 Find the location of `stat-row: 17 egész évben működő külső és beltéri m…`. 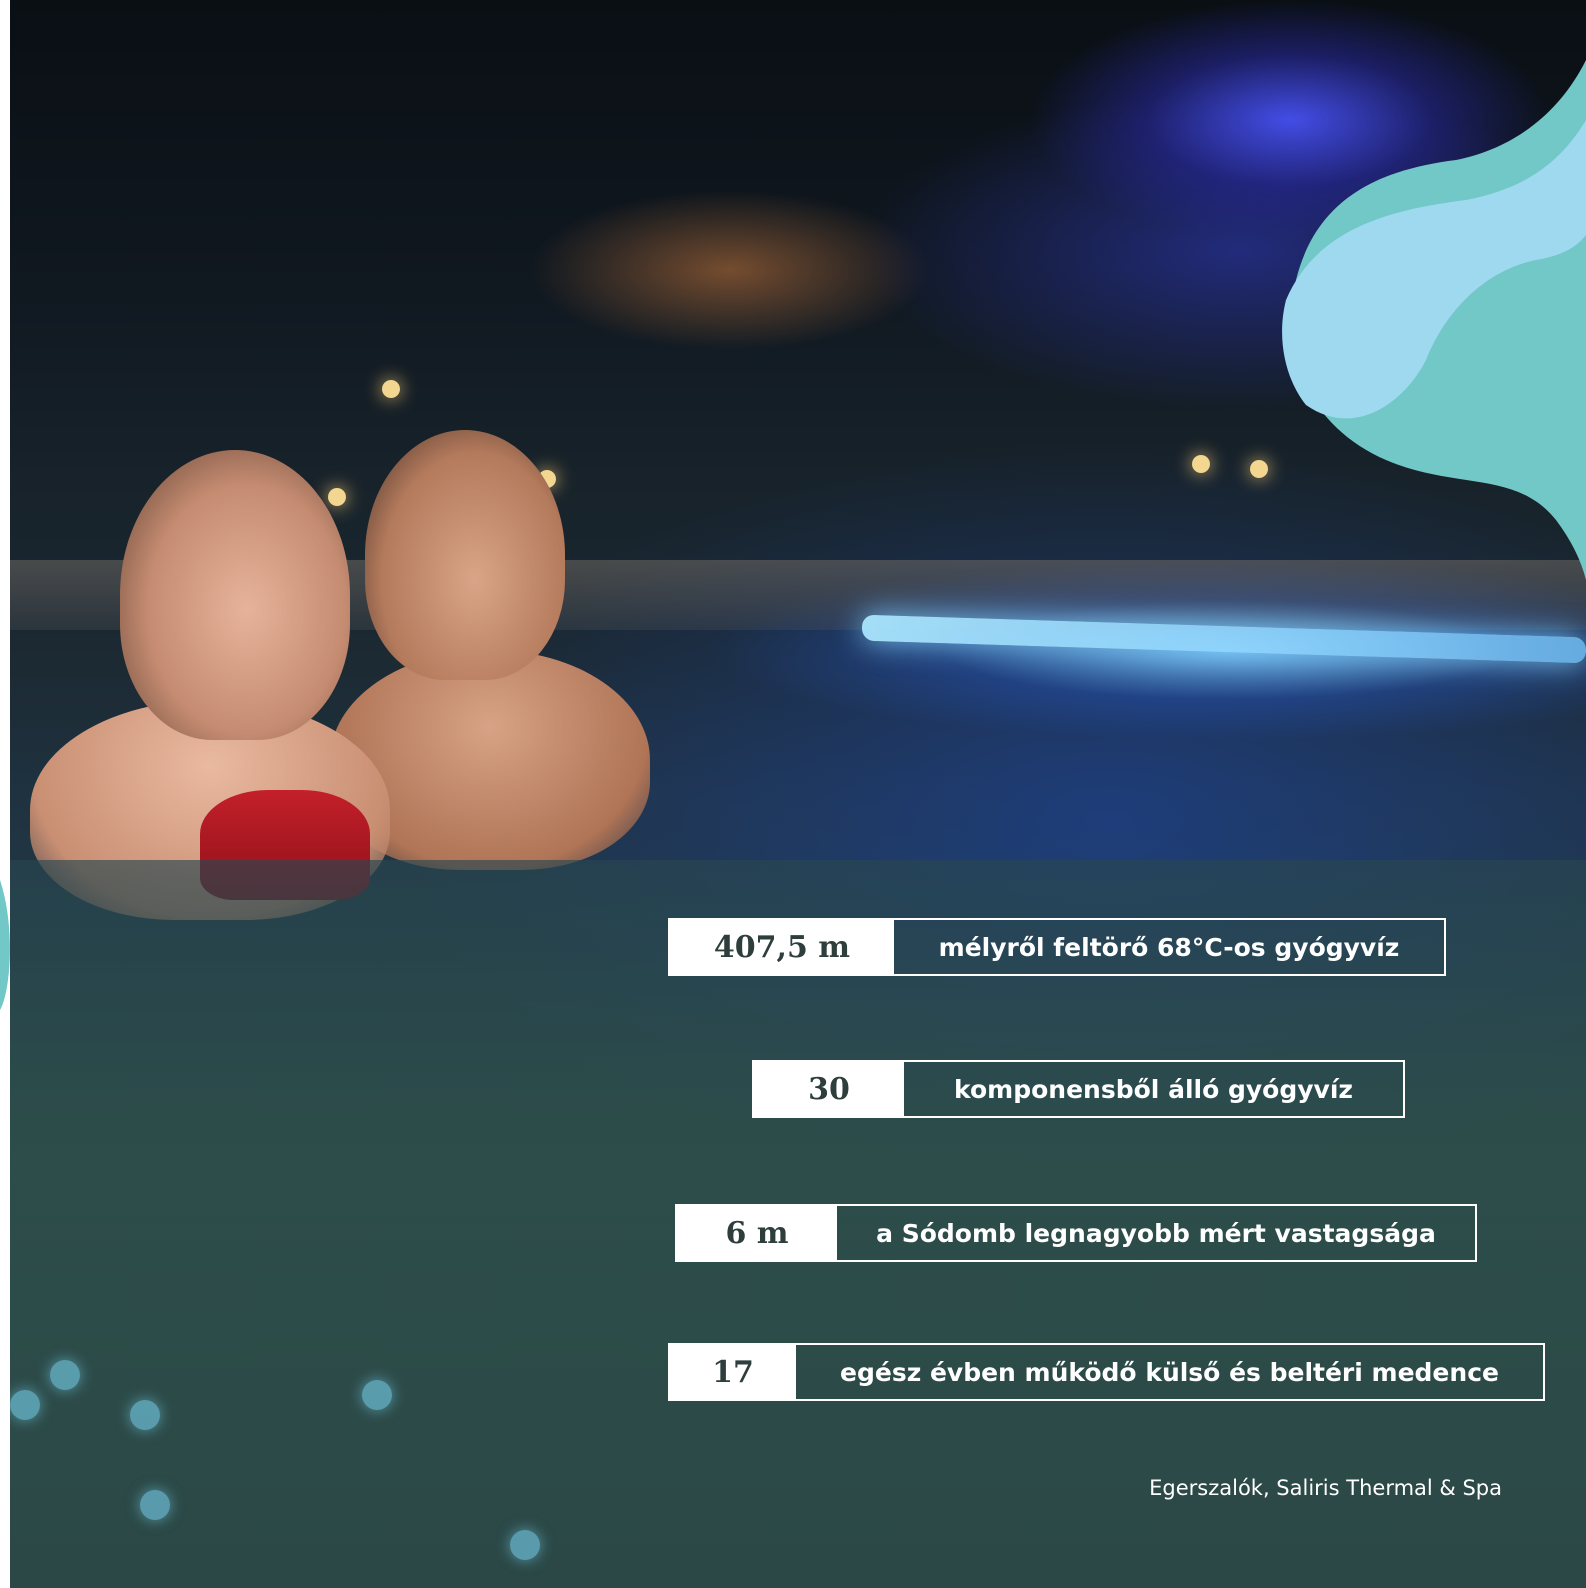

stat-row: 17 egész évben működő külső és beltéri m… is located at coordinates (1106, 1372).